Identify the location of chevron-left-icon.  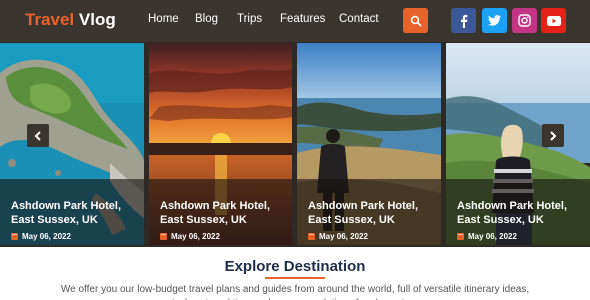
(37, 135).